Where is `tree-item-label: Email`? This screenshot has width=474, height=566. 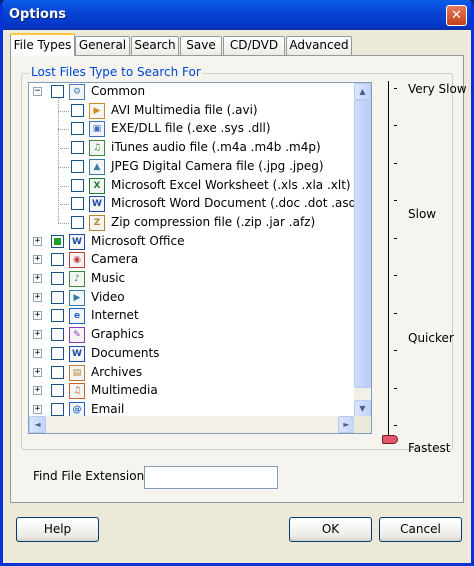 tree-item-label: Email is located at coordinates (108, 408).